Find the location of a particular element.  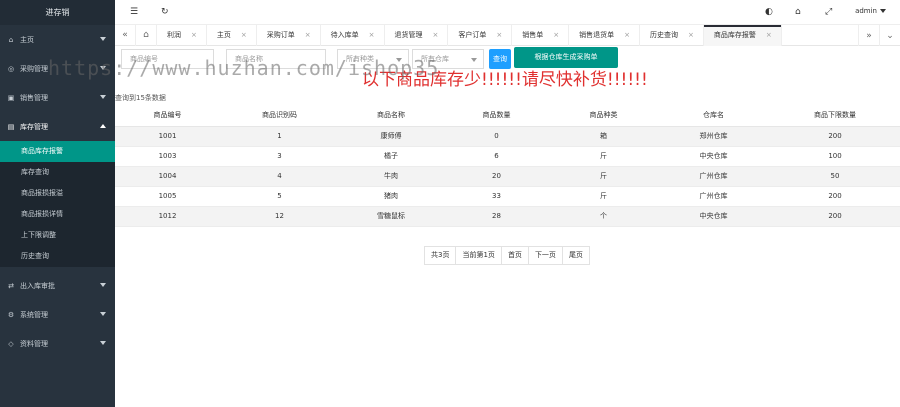

sidebar-item-history: 历史查询 is located at coordinates (57, 256).